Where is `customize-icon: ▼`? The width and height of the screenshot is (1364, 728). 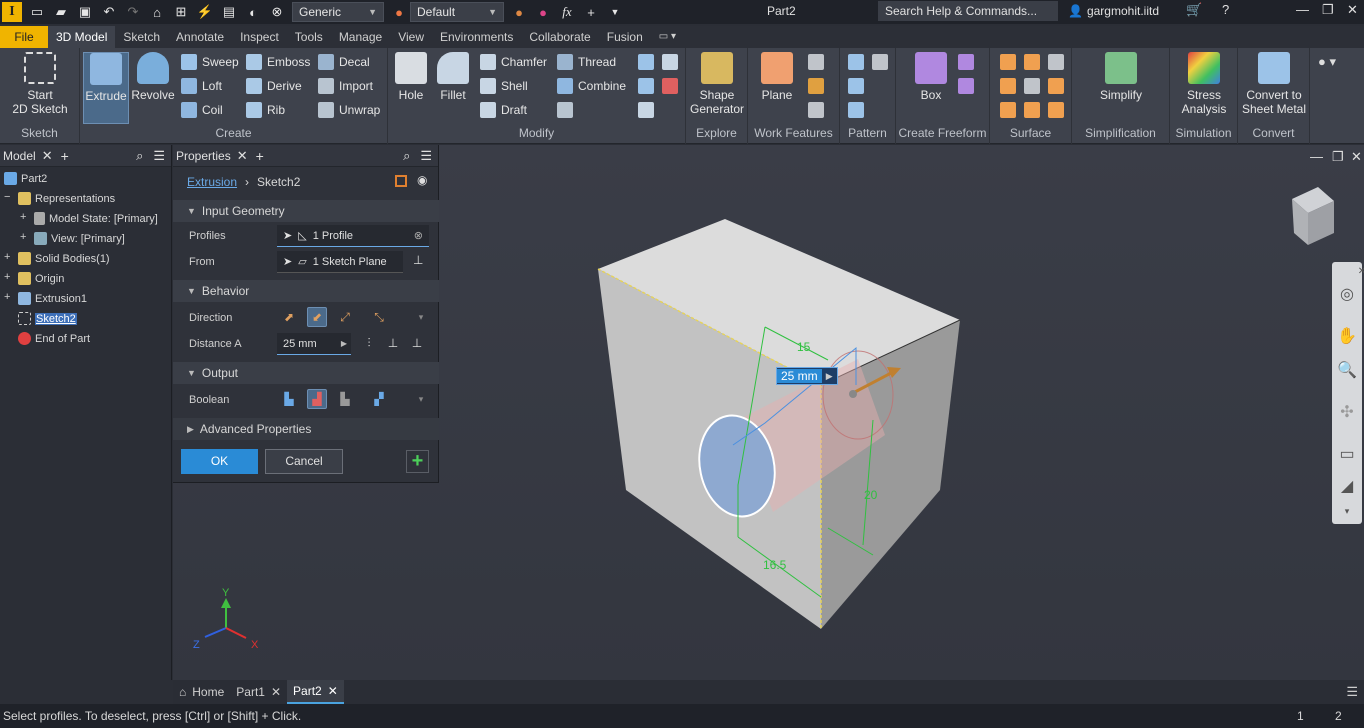
customize-icon: ▼ is located at coordinates (615, 12).